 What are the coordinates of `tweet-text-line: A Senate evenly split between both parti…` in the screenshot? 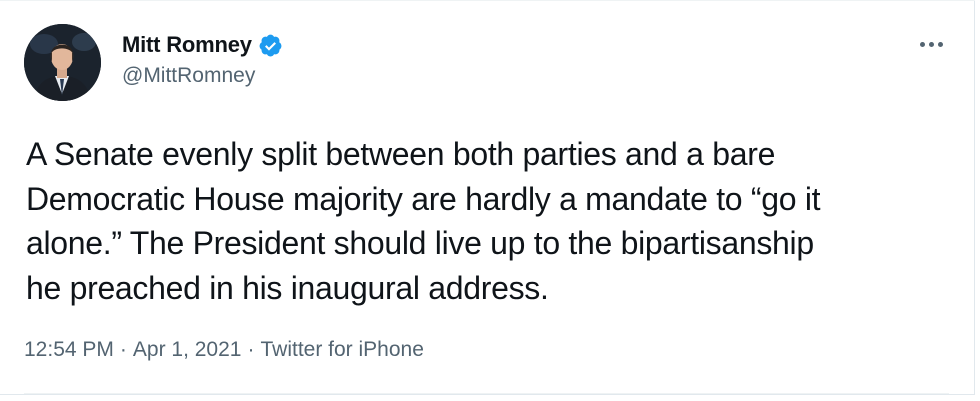 It's located at (401, 154).